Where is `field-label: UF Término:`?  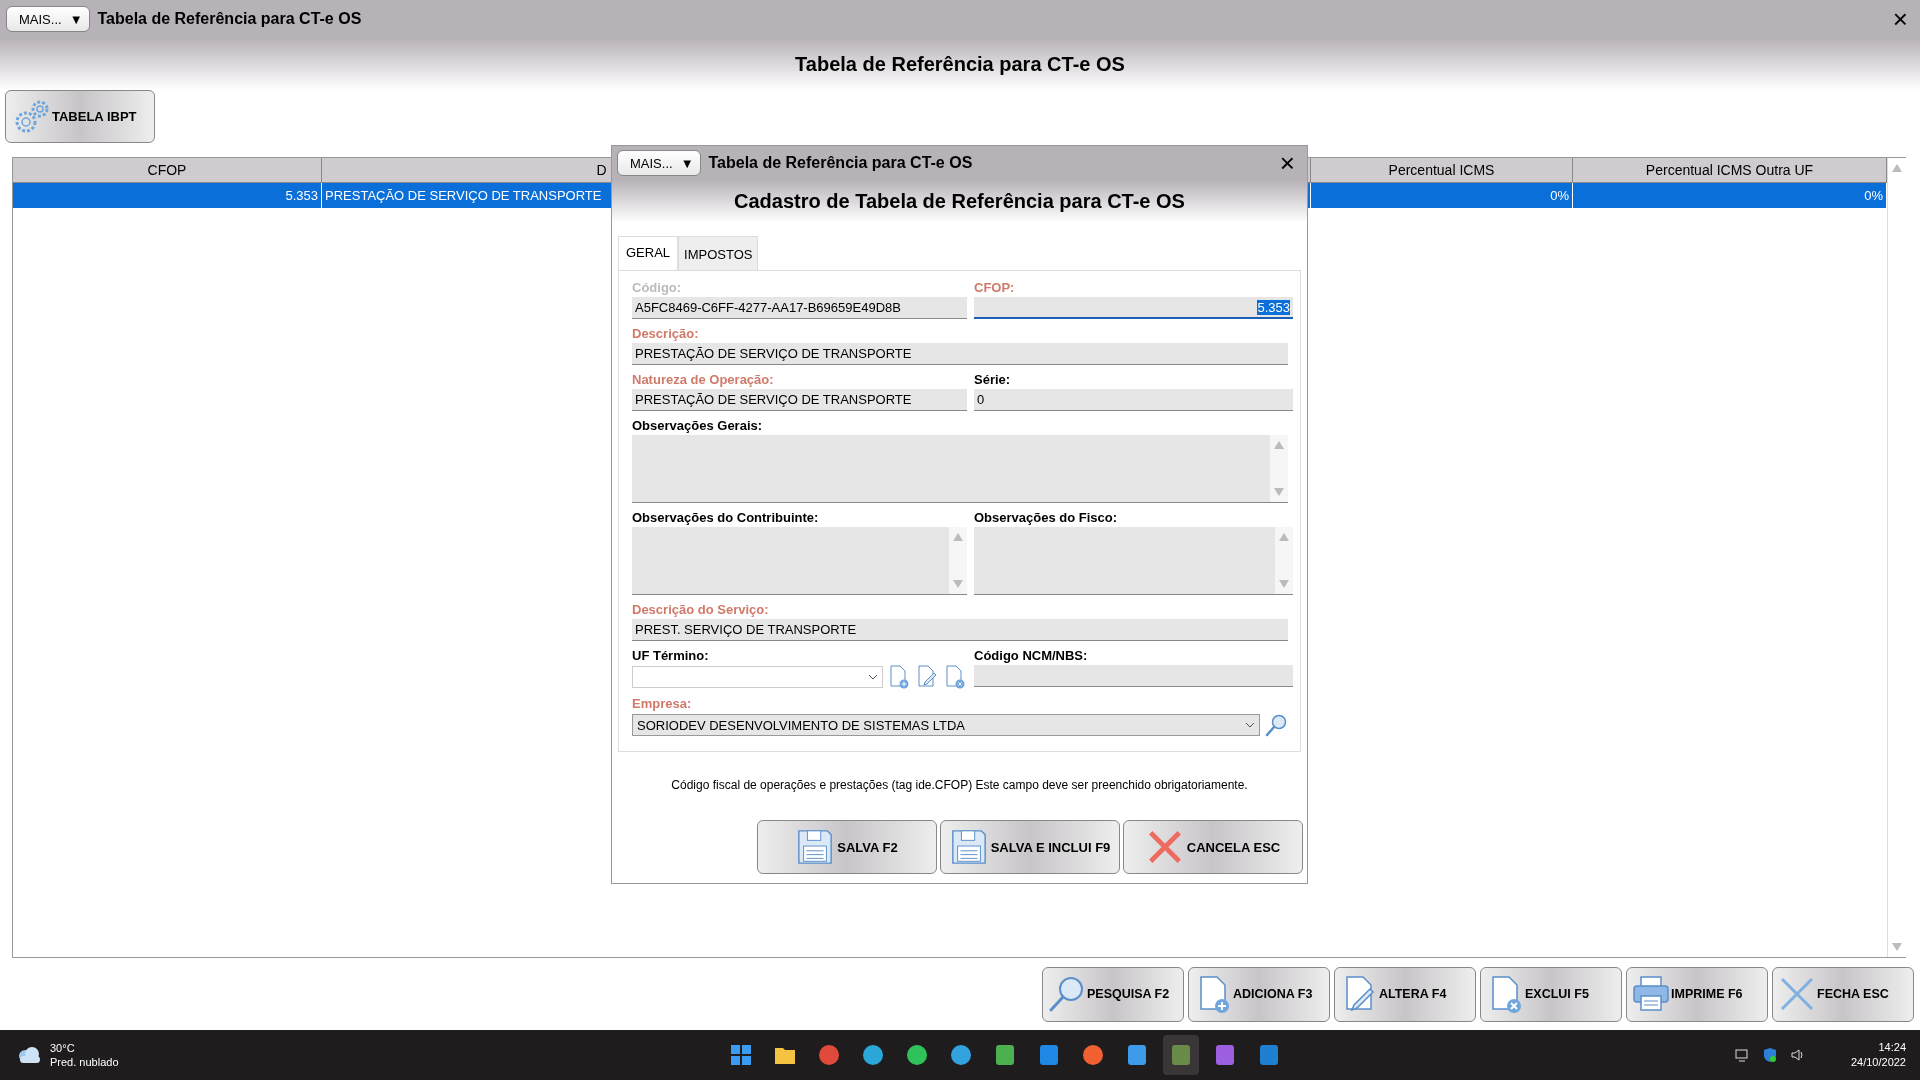 field-label: UF Término: is located at coordinates (671, 655).